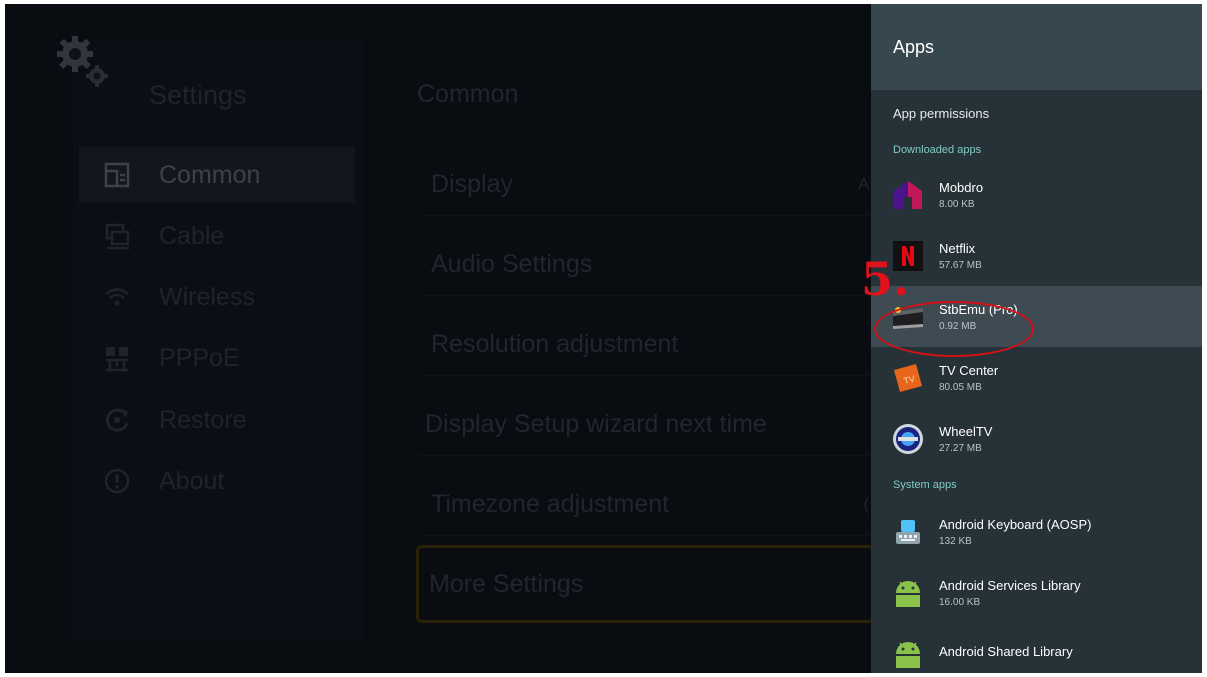  I want to click on app-size: 8.00 KB, so click(957, 204).